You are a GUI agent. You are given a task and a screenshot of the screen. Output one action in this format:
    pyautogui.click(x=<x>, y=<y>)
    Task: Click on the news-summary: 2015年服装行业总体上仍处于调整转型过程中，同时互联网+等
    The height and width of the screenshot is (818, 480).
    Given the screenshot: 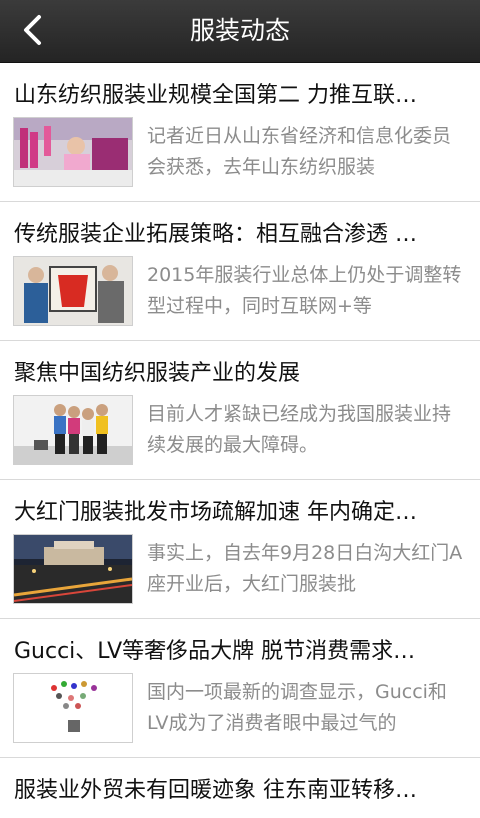 What is the action you would take?
    pyautogui.click(x=304, y=290)
    